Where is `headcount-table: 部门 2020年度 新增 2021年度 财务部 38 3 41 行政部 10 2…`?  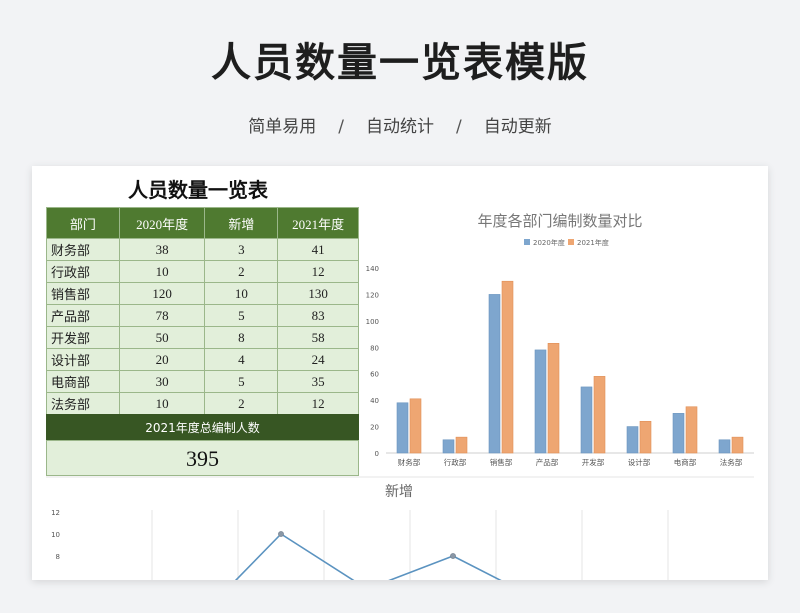
headcount-table: 部门 2020年度 新增 2021年度 财务部 38 3 41 行政部 10 2… is located at coordinates (202, 311).